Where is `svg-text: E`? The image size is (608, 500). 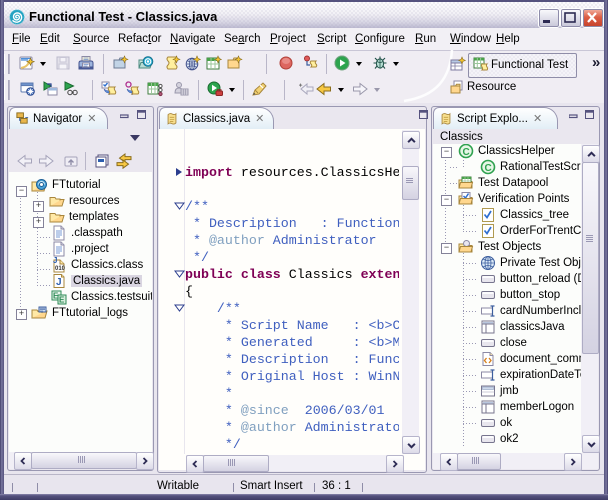 svg-text: E is located at coordinates (62, 300).